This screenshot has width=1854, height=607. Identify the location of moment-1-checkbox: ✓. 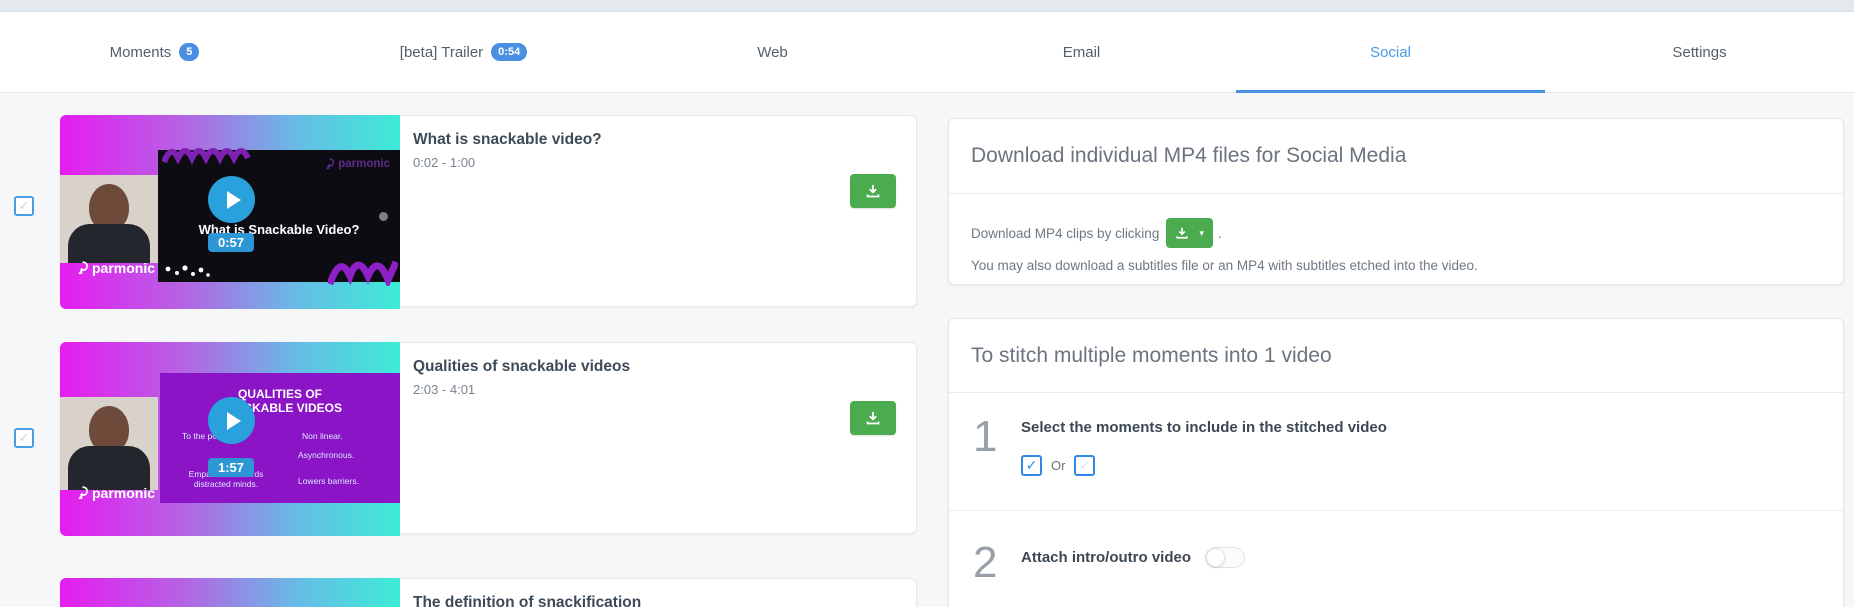
(24, 206).